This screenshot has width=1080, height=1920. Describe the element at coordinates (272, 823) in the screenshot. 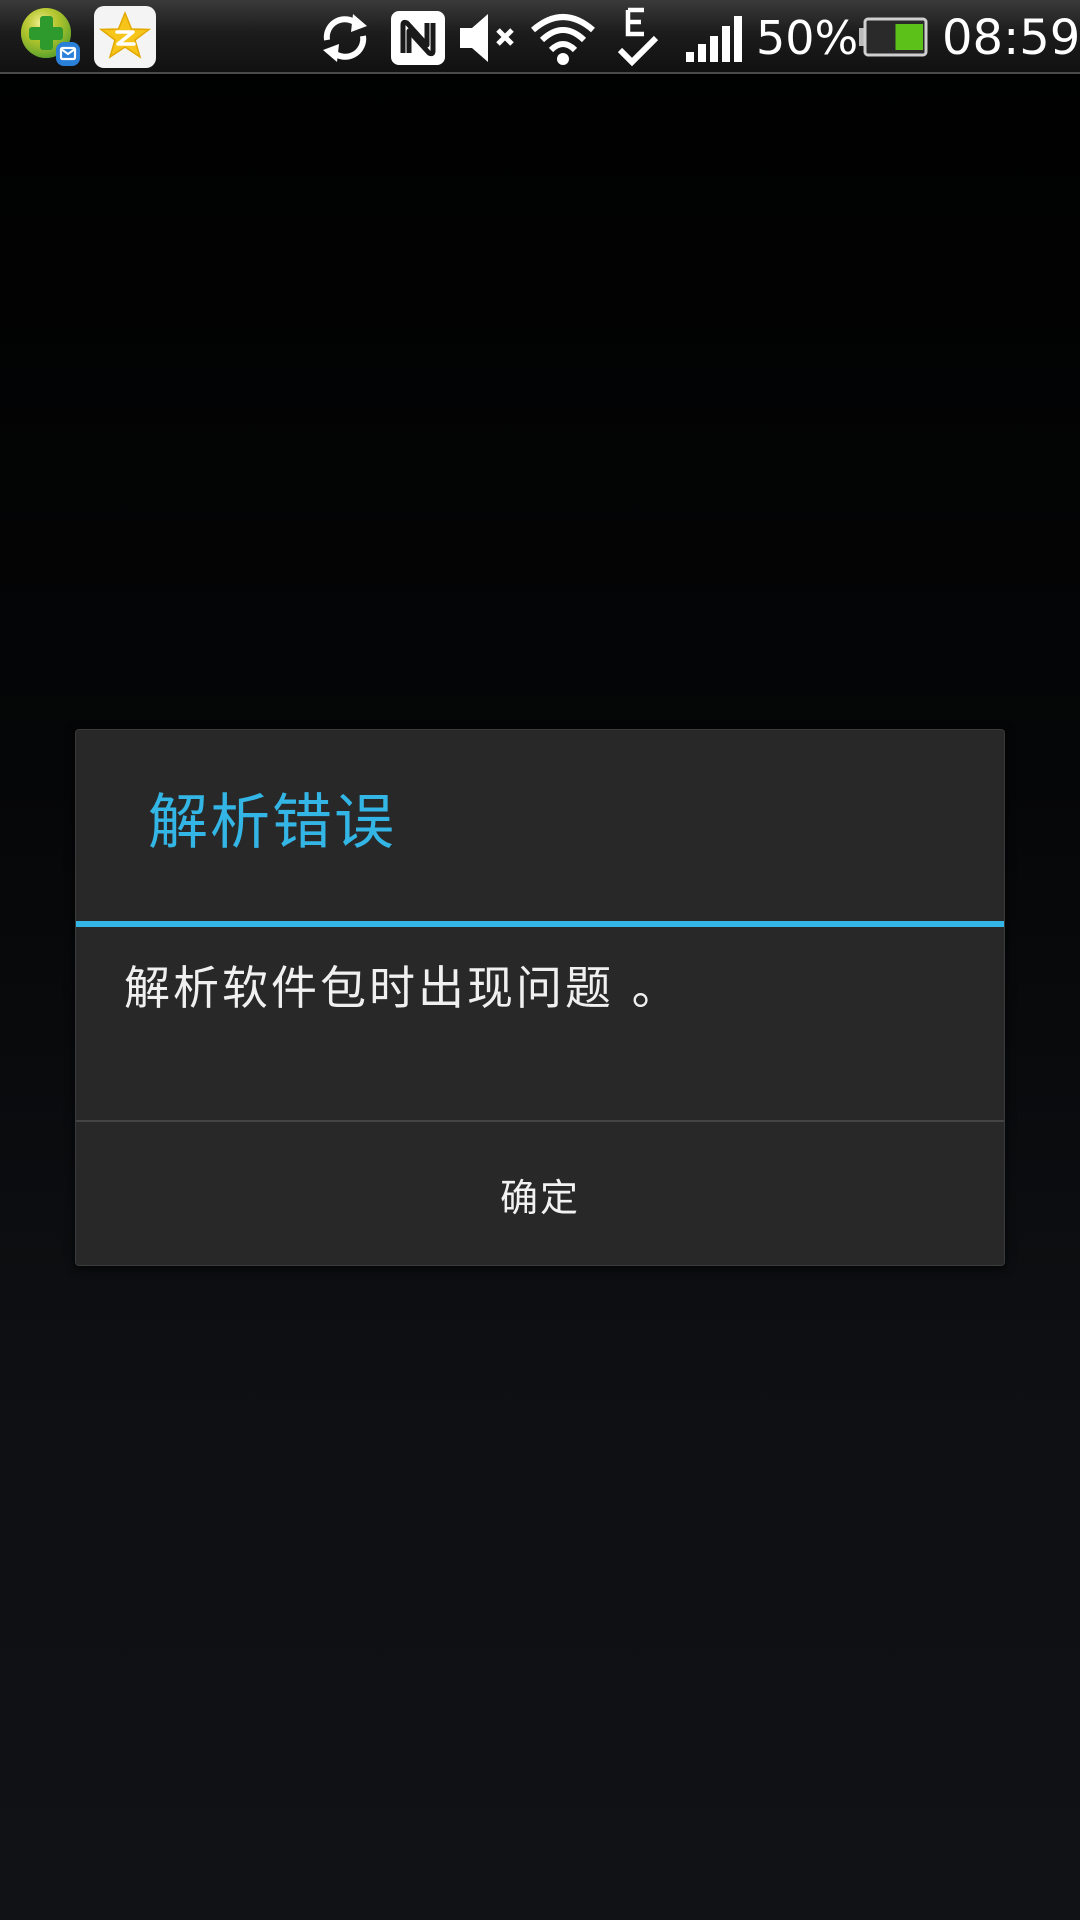

I see `dialog-title: 解析错误` at that location.